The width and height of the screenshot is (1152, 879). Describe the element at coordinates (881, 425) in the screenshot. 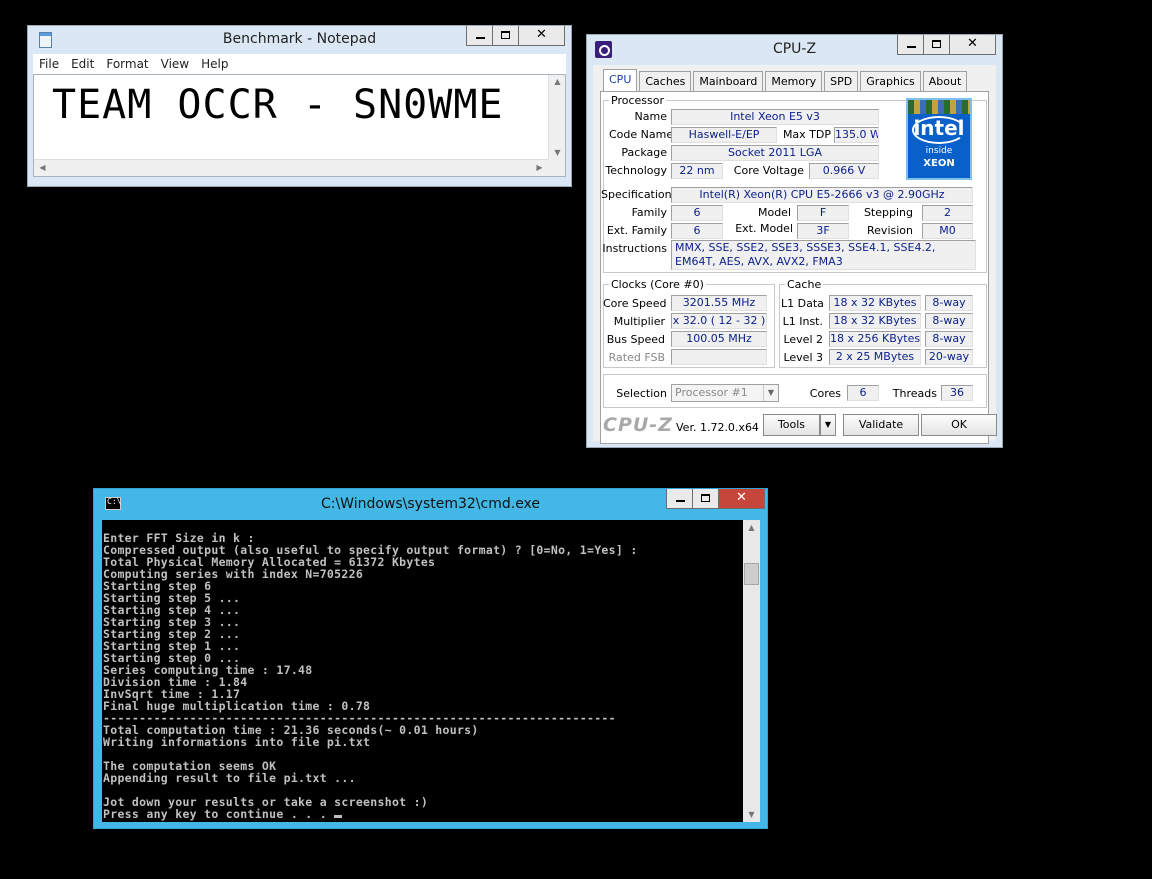

I see `validate-button: Validate` at that location.